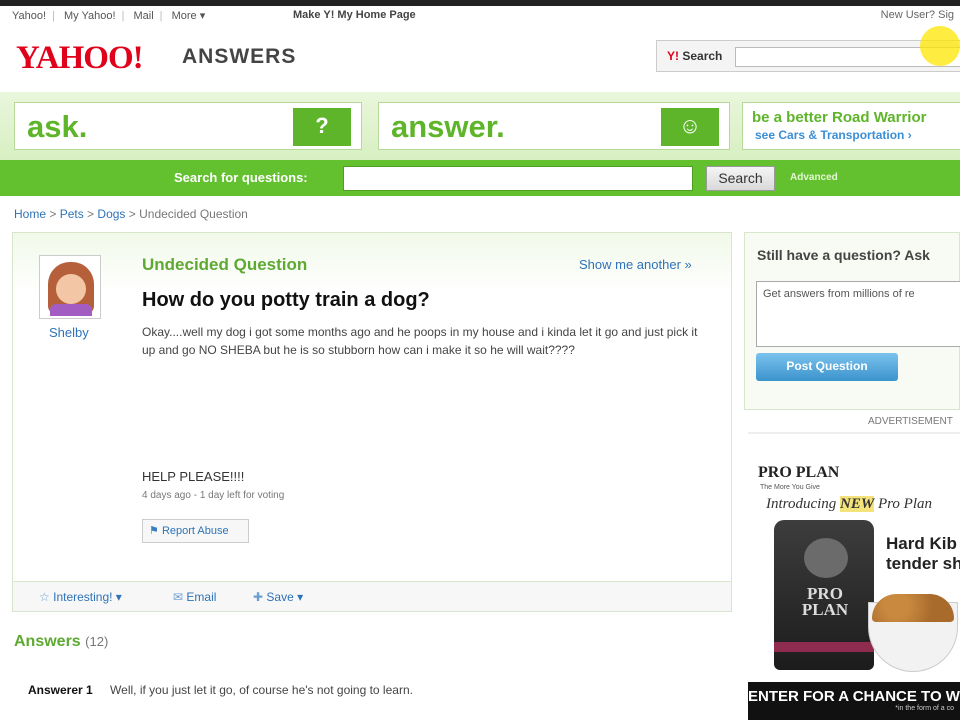 This screenshot has width=960, height=720. I want to click on dog-image, so click(826, 558).